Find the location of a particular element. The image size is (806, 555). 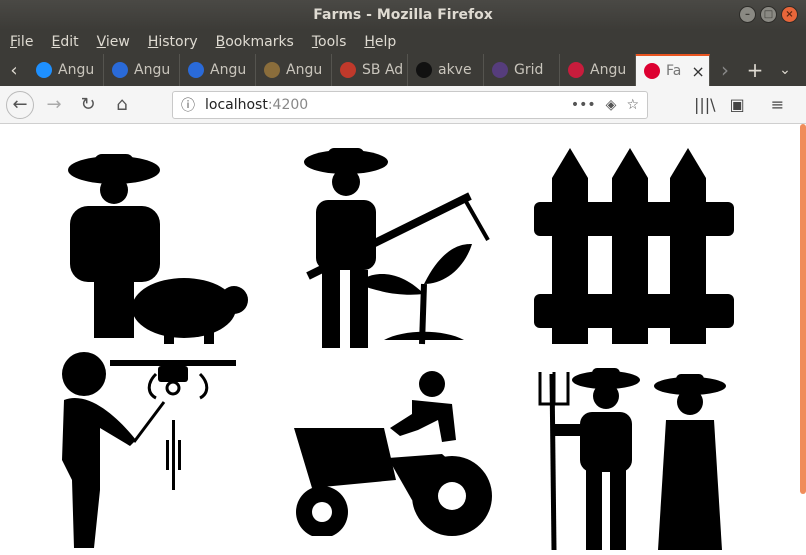

tab-label: akve is located at coordinates (455, 70).